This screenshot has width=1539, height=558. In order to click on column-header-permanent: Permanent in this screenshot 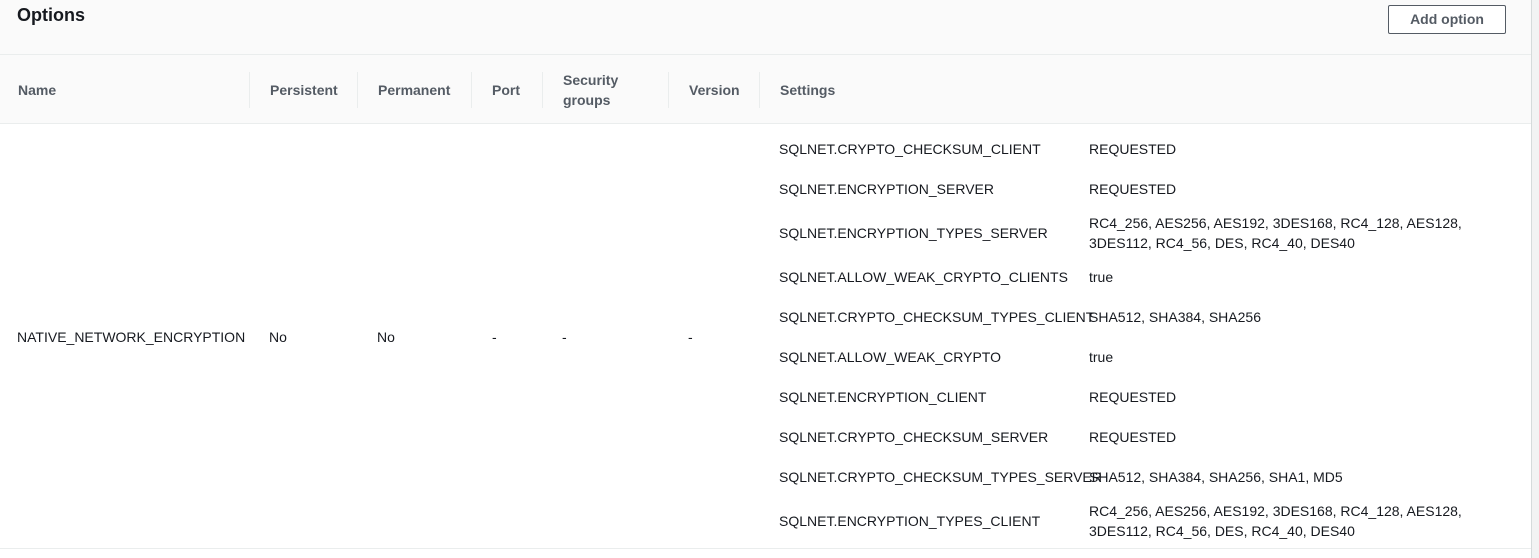, I will do `click(414, 89)`.